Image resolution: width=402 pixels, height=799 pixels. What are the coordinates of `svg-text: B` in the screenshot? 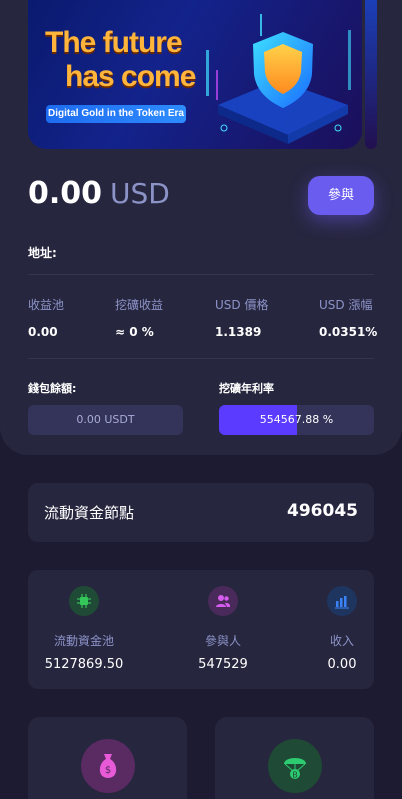 It's located at (295, 775).